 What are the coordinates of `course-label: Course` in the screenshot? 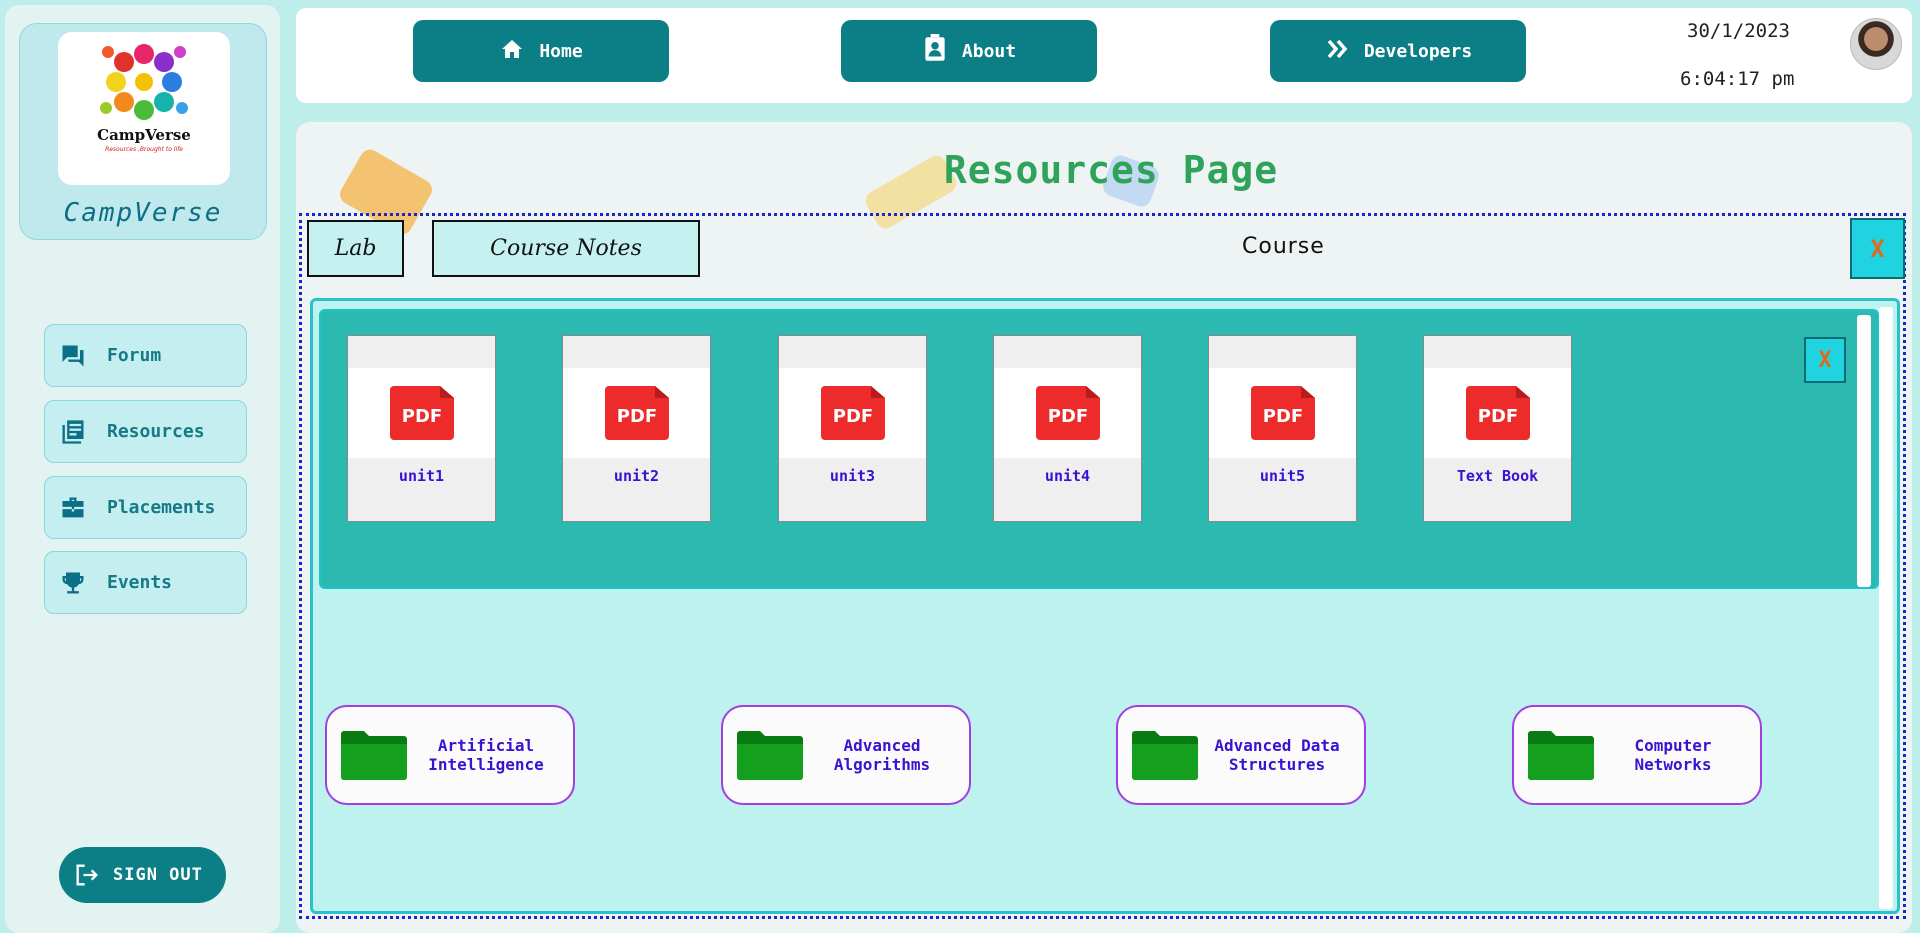 It's located at (1283, 246).